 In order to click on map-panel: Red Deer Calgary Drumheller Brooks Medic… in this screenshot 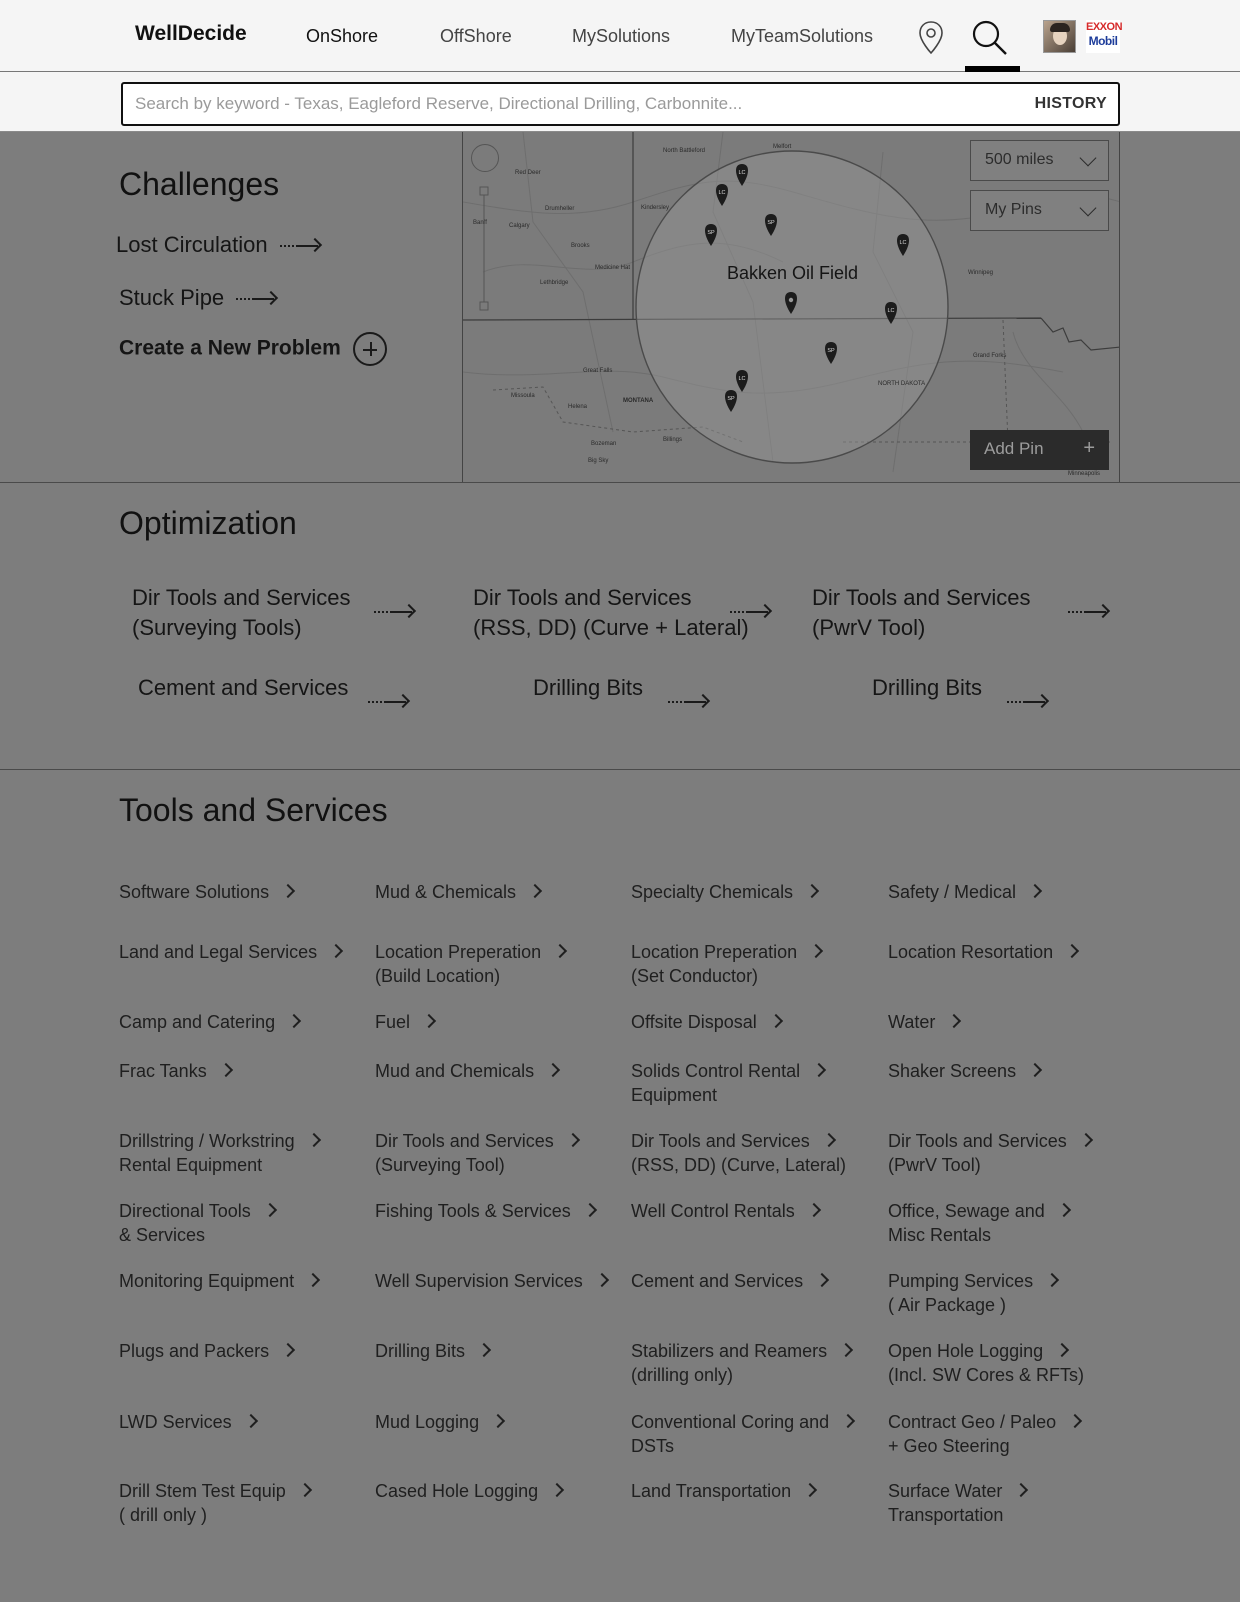, I will do `click(791, 307)`.